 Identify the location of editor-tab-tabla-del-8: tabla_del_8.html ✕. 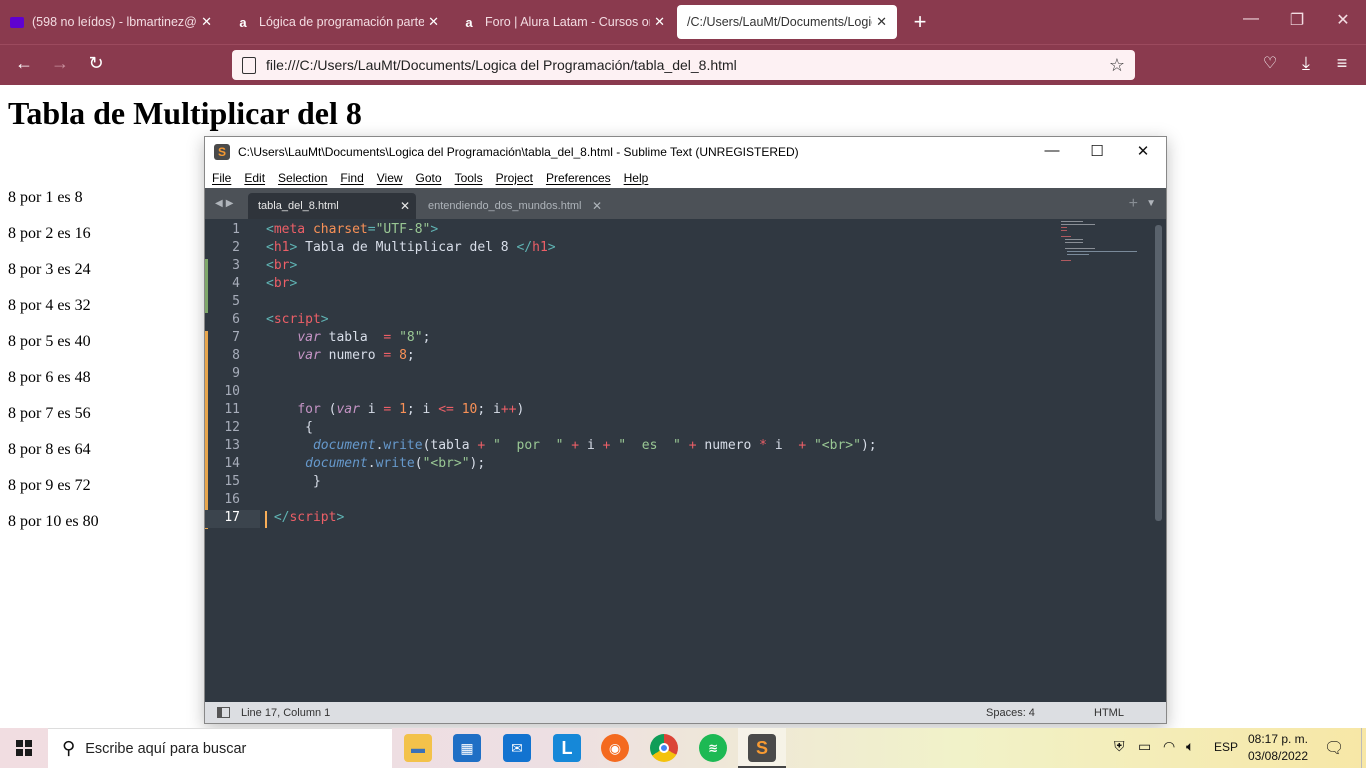
(332, 206).